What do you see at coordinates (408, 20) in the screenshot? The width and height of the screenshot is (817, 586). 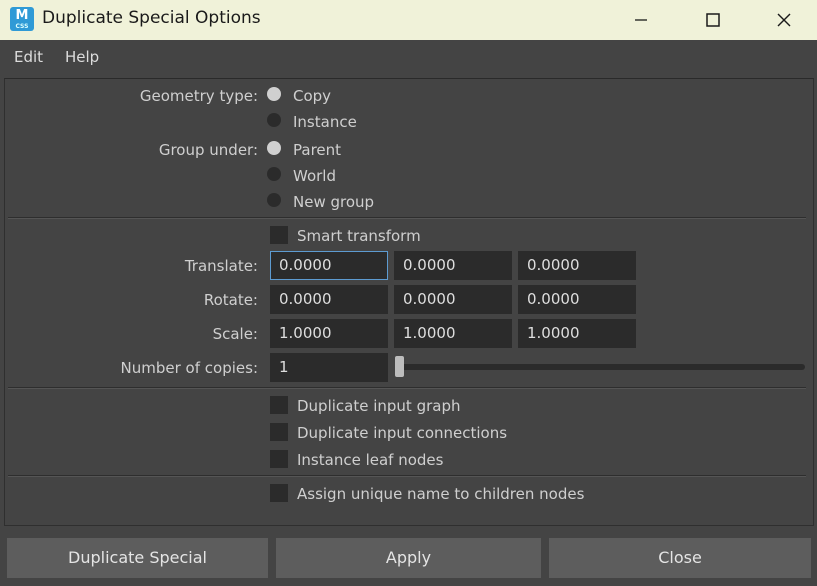 I see `title-bar: M CSS Duplicate Special Options` at bounding box center [408, 20].